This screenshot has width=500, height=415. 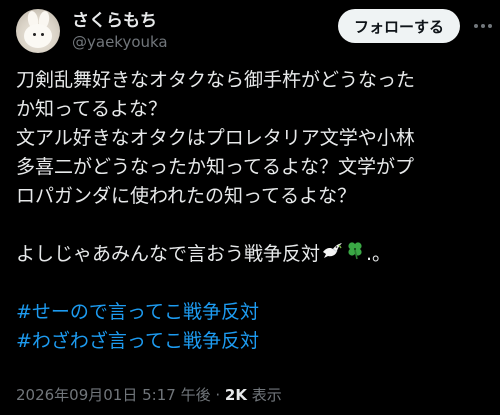 I want to click on post-line: ロパガンダに使われたの知ってるよな？, so click(x=186, y=196).